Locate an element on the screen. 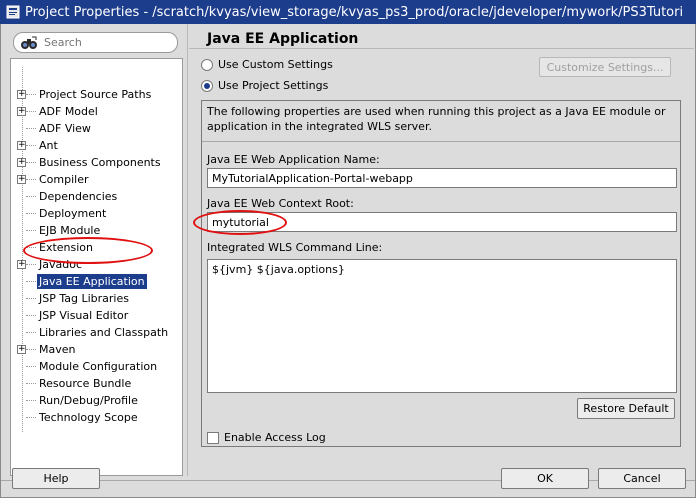 The image size is (696, 498). use-project-settings-radio: Use Project Settings is located at coordinates (264, 85).